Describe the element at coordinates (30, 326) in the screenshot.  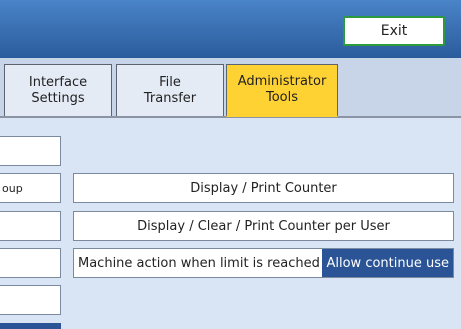
I see `left-menu-button-selected` at that location.